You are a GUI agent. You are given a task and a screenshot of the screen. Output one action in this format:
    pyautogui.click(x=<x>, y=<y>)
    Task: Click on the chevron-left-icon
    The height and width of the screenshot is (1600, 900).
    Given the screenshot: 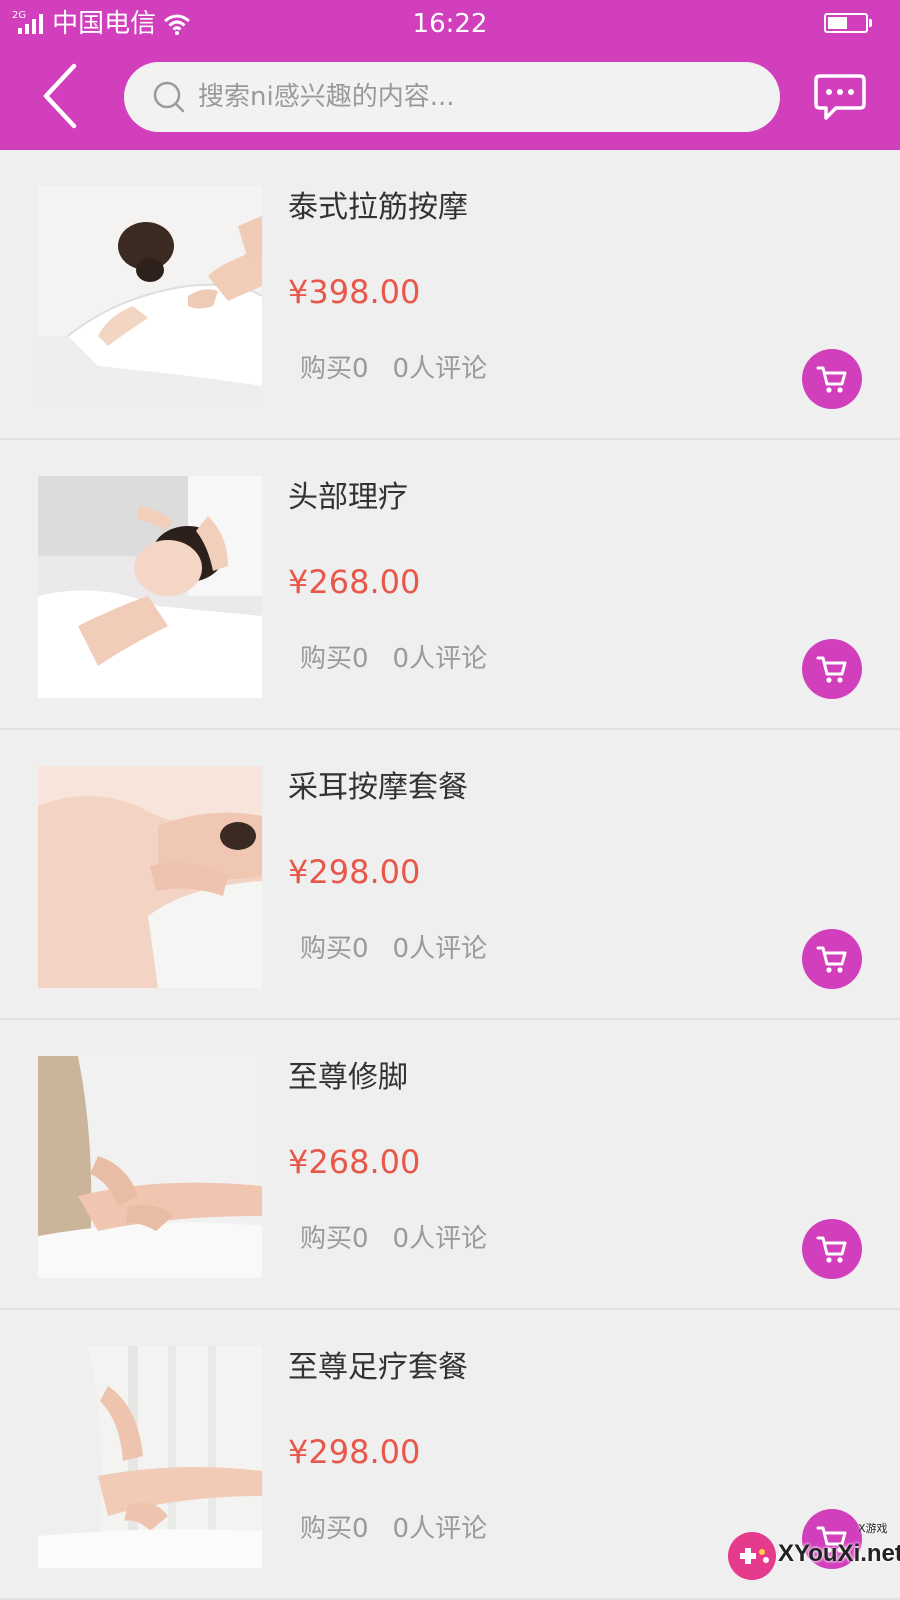 What is the action you would take?
    pyautogui.click(x=60, y=96)
    